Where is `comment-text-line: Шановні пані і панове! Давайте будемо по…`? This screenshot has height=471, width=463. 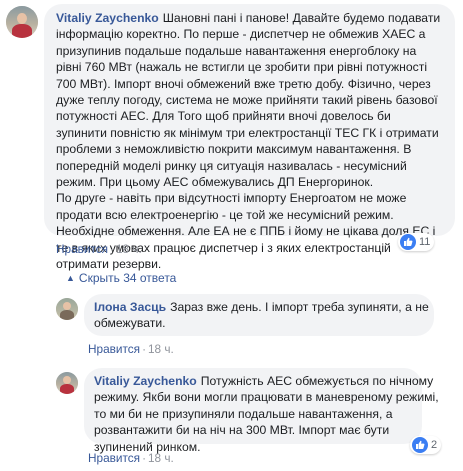 comment-text-line: Шановні пані і панове! Давайте будемо по… is located at coordinates (301, 18).